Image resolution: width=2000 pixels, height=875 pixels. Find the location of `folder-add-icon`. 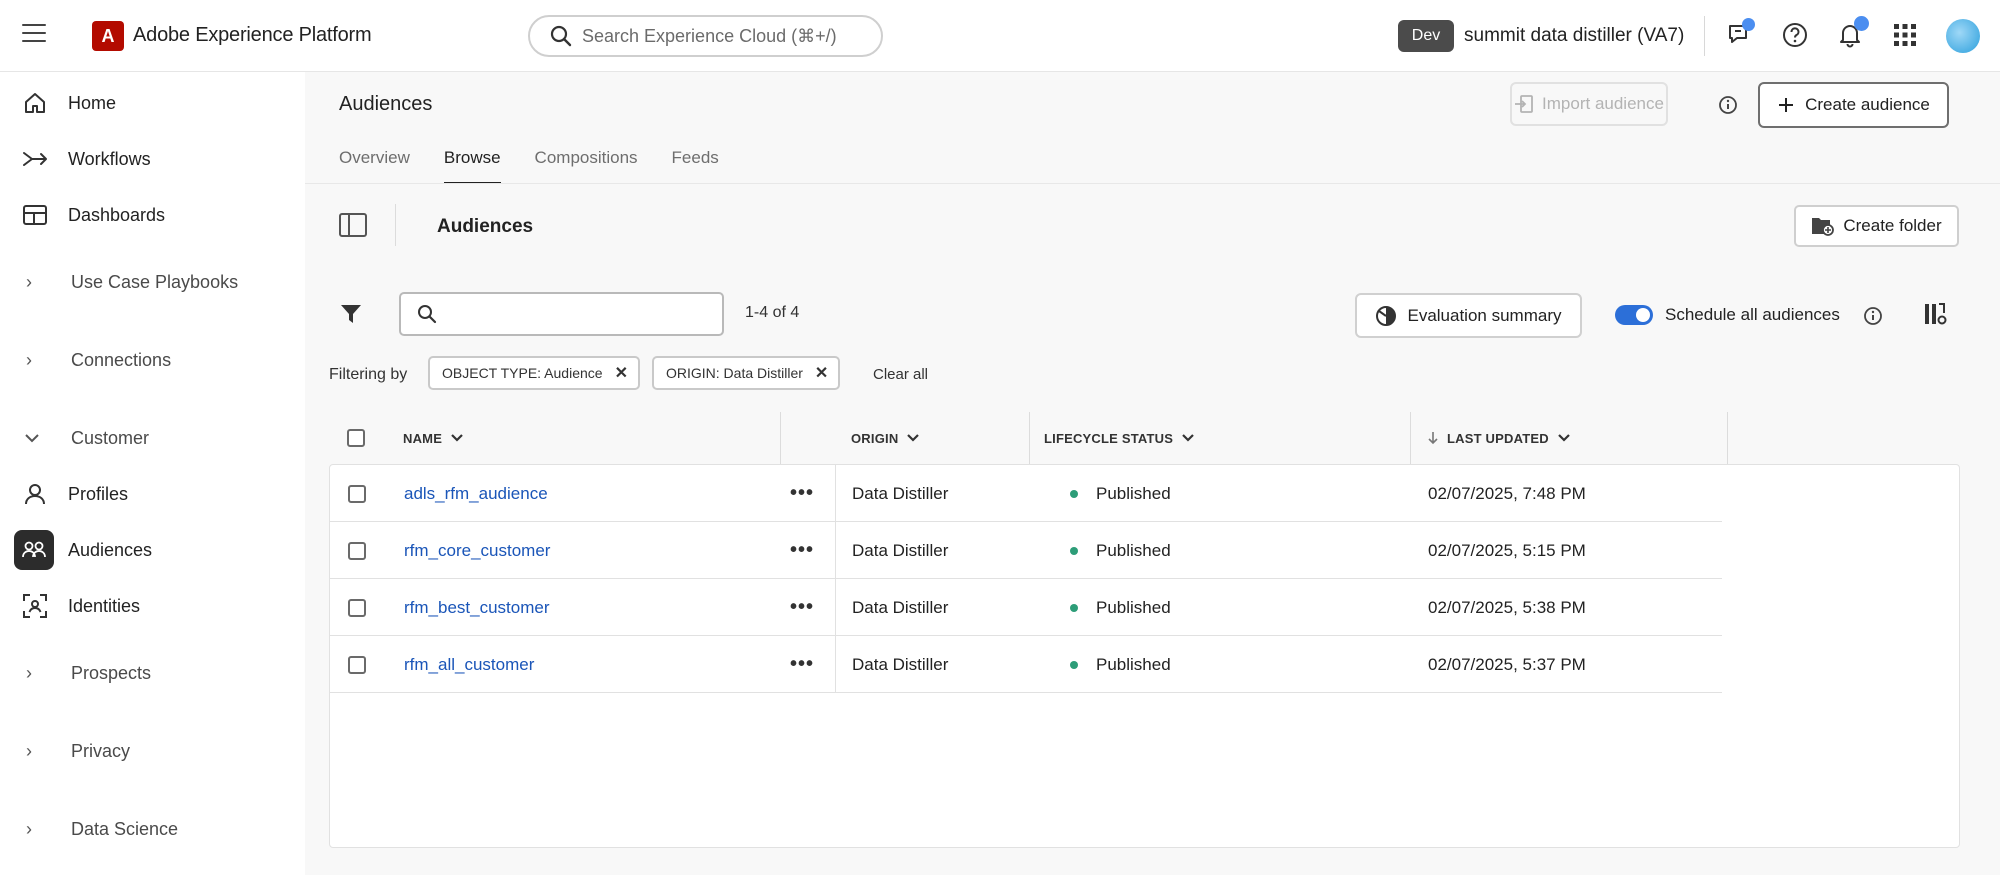

folder-add-icon is located at coordinates (1823, 227).